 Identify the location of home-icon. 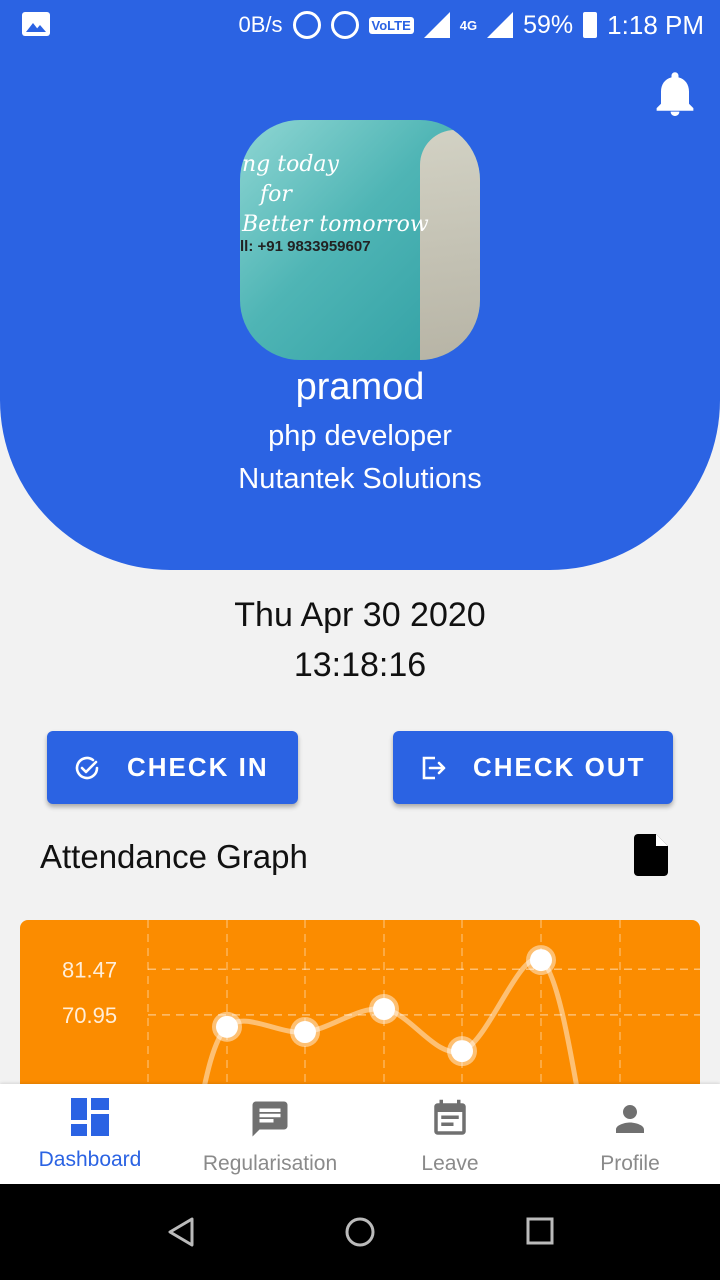
(360, 1232).